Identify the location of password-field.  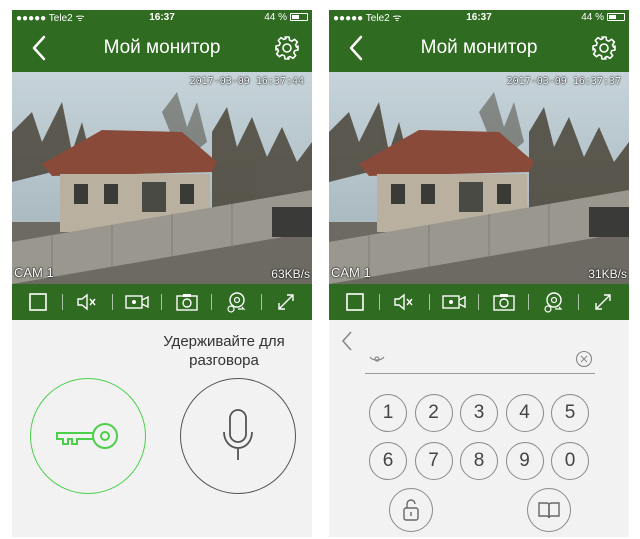
(480, 360).